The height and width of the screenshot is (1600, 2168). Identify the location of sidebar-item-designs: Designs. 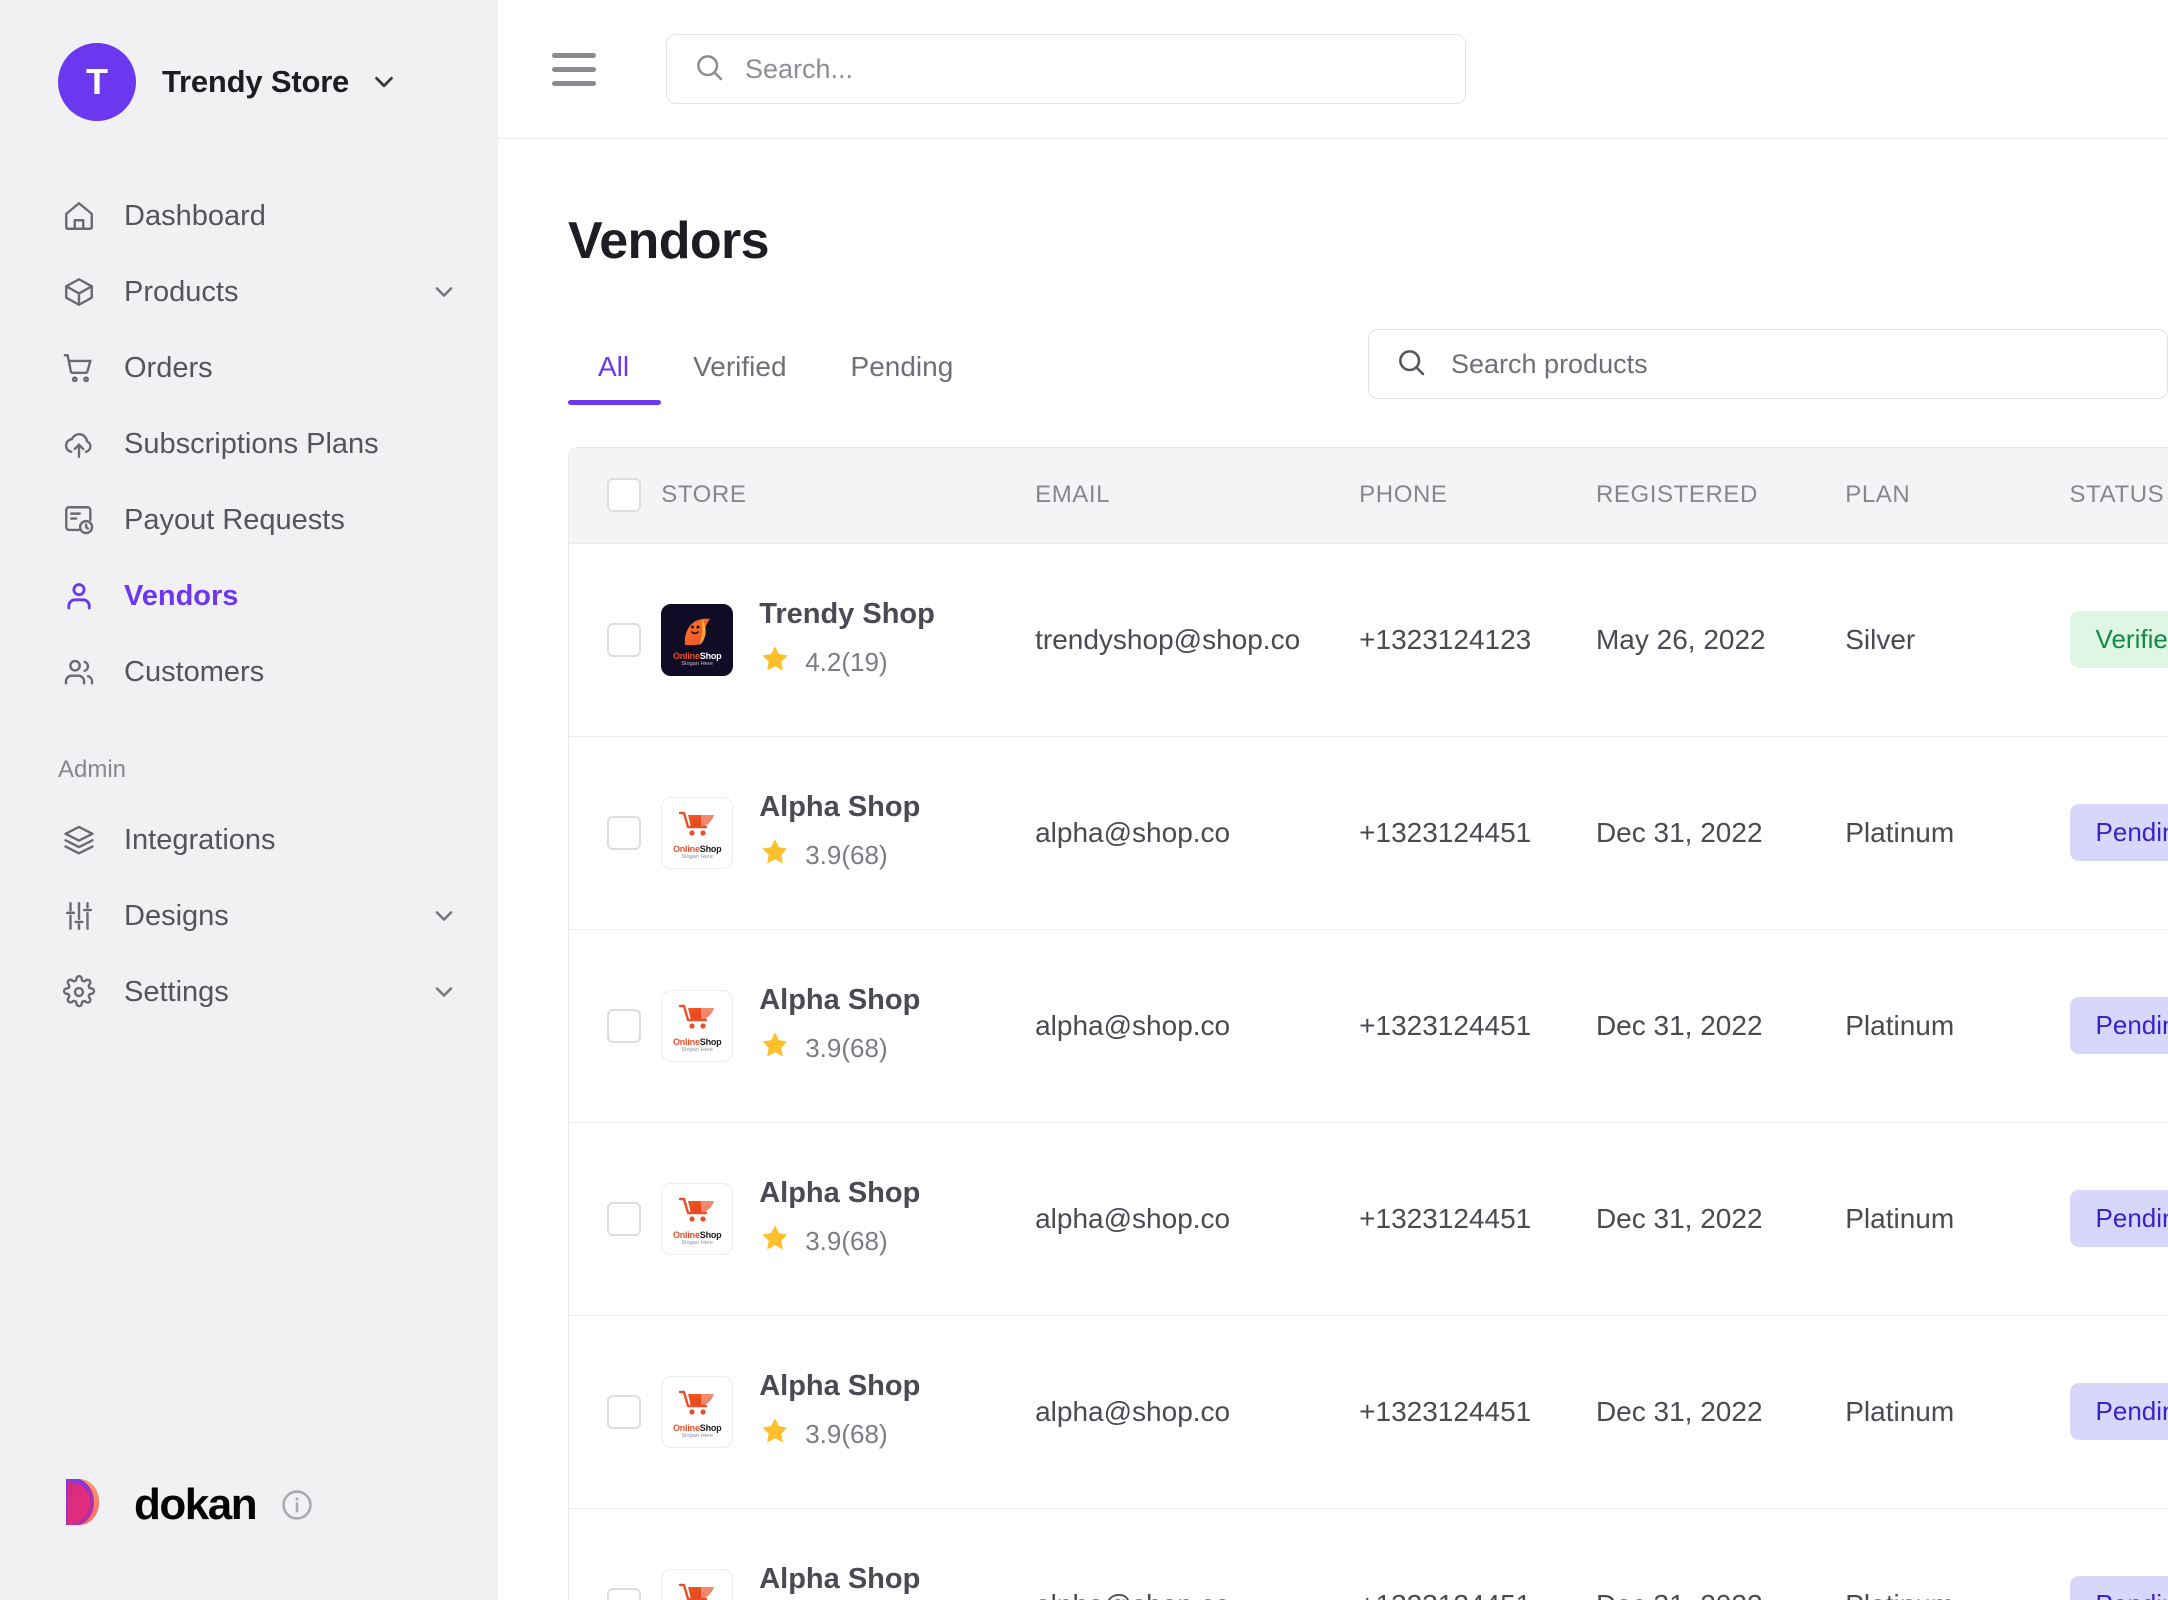
(249, 916).